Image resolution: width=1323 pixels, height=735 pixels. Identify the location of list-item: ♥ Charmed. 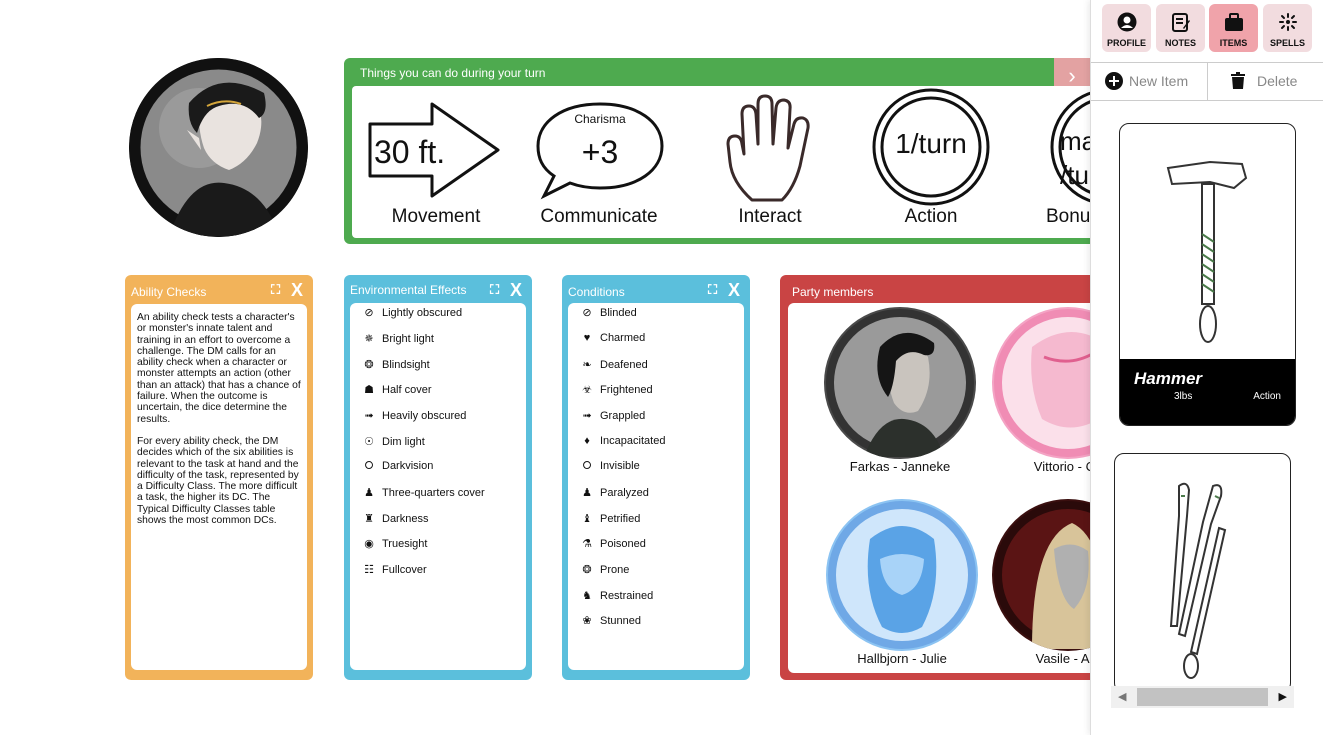
(613, 341).